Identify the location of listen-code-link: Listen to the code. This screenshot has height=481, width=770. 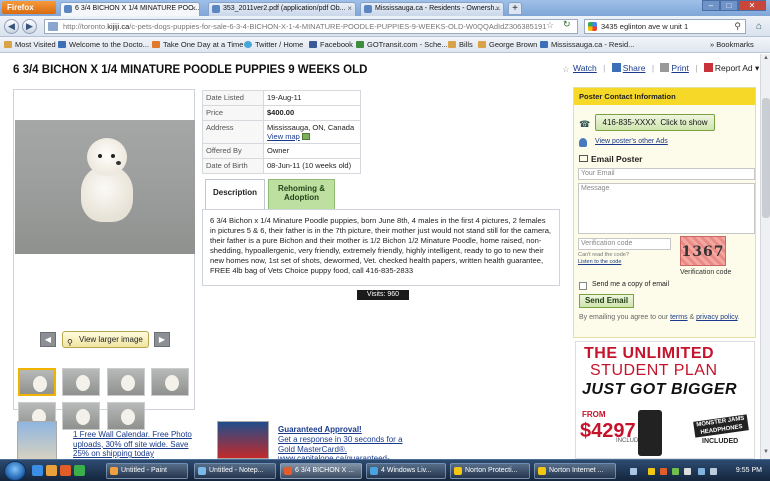
(599, 262).